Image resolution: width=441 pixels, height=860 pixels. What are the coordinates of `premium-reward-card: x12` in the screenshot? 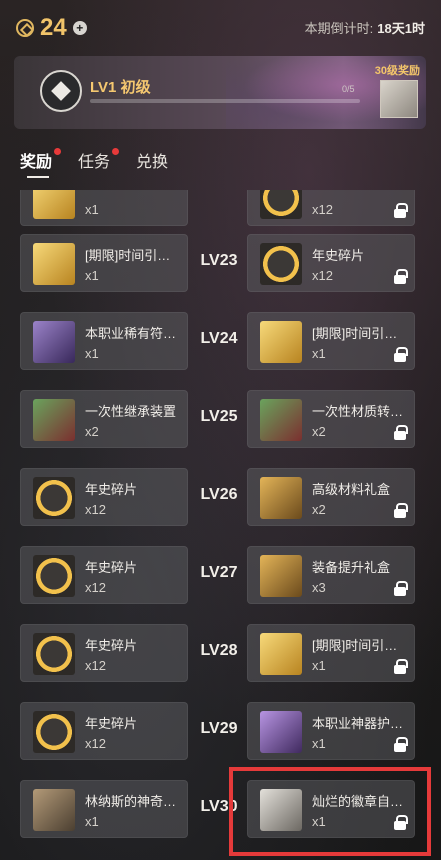 It's located at (331, 208).